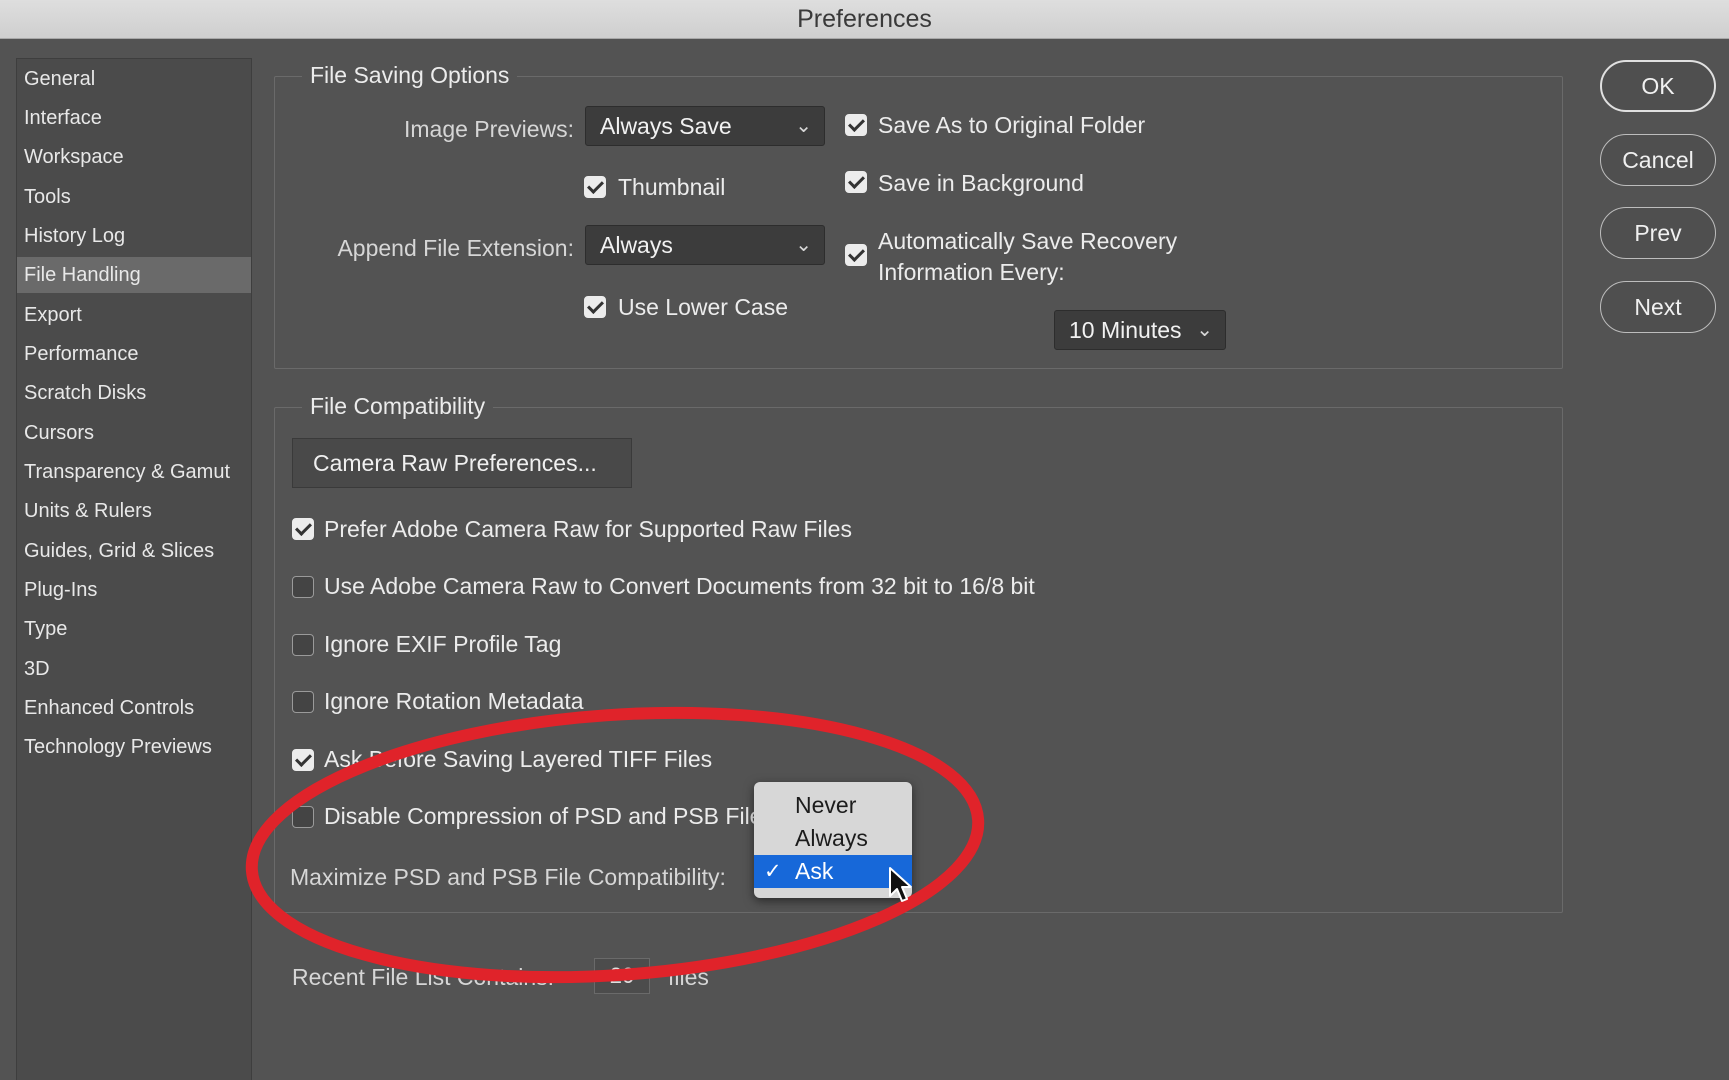 The width and height of the screenshot is (1729, 1080). What do you see at coordinates (410, 75) in the screenshot?
I see `file-saving-options-legend: File Saving Options` at bounding box center [410, 75].